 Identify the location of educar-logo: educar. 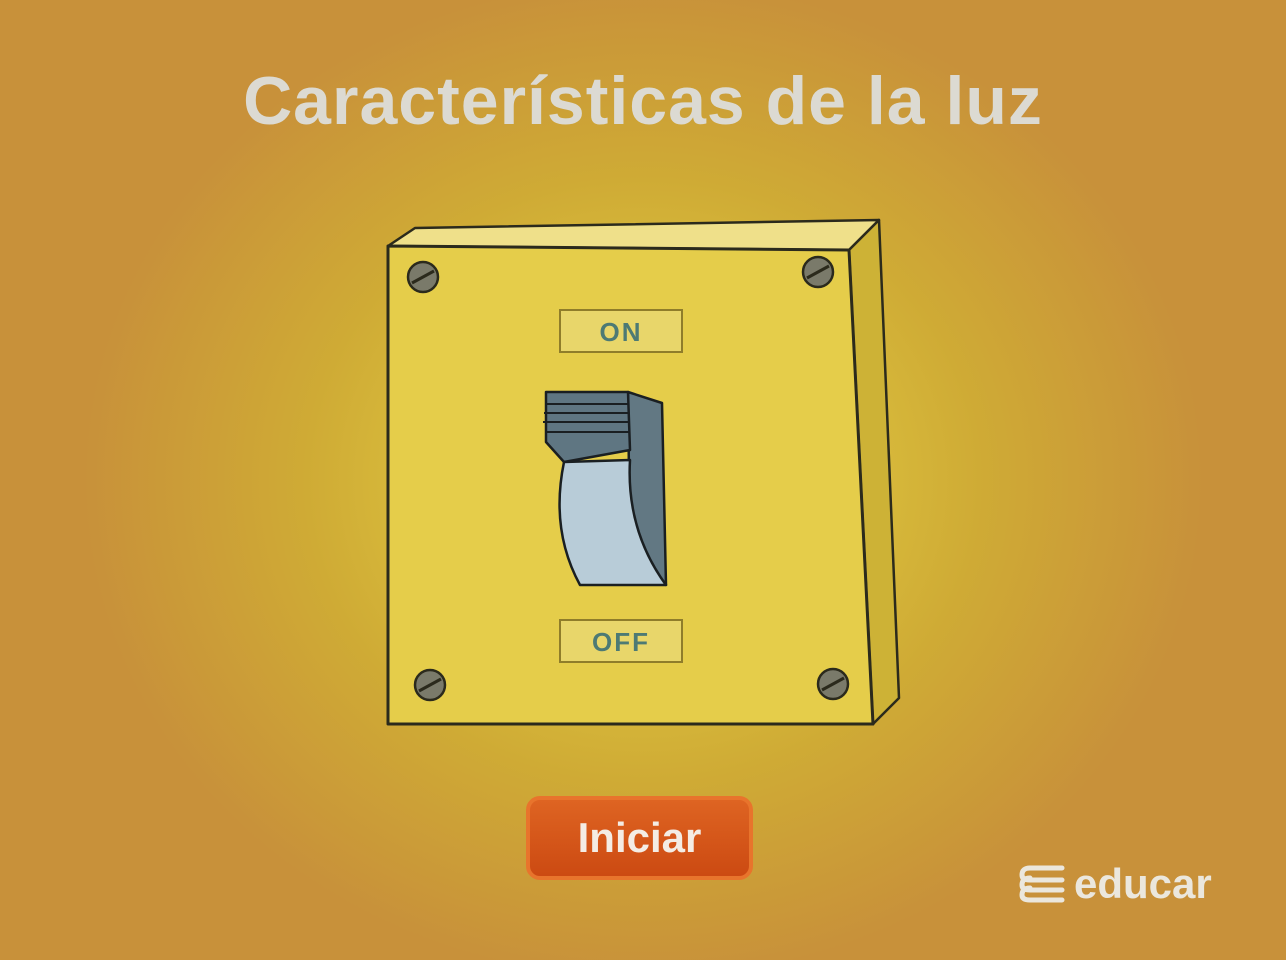
(1115, 884).